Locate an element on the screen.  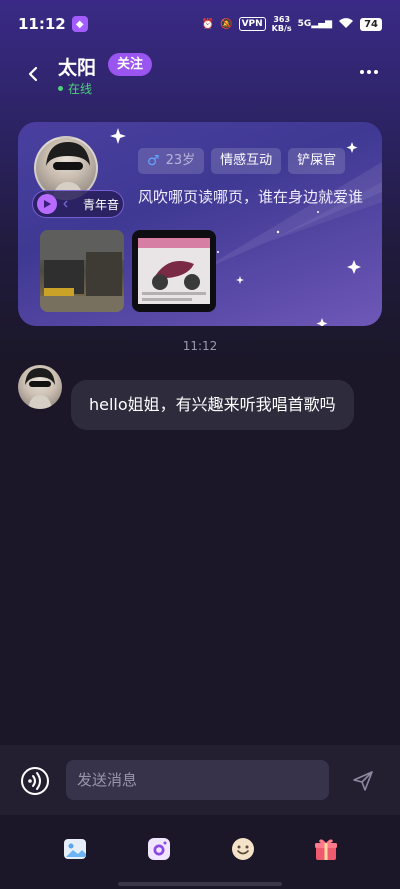
interest-tag: 情感互动 is located at coordinates (246, 161).